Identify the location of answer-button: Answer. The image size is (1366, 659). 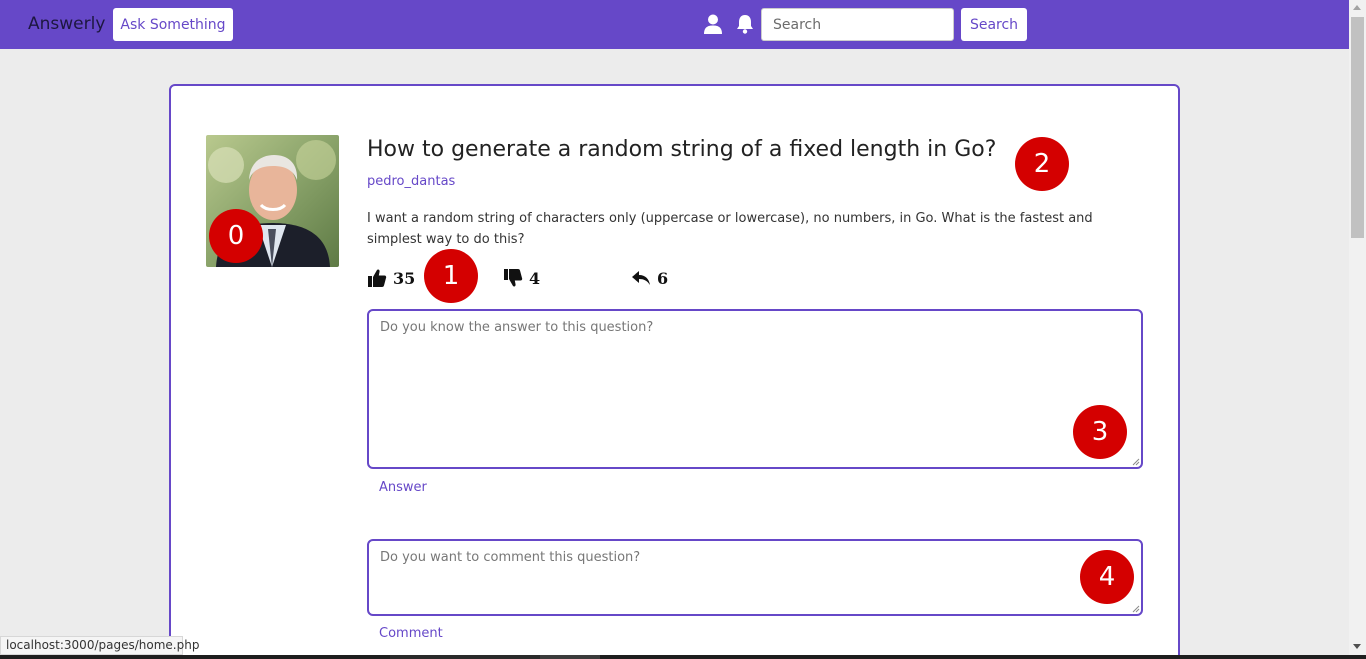
(403, 487).